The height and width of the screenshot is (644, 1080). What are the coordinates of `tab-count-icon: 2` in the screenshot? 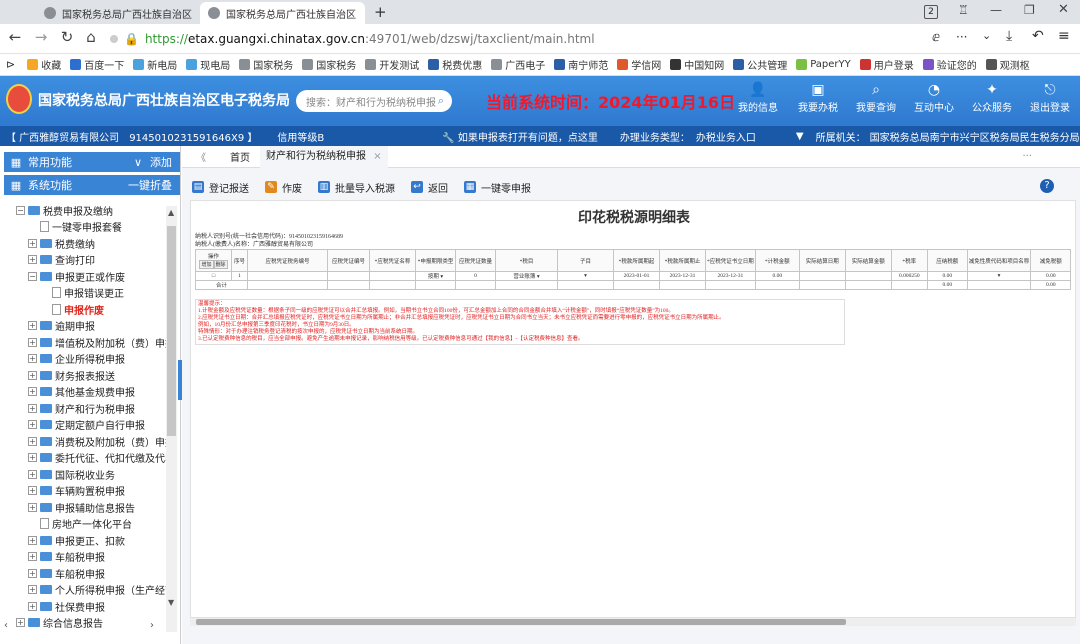 It's located at (931, 12).